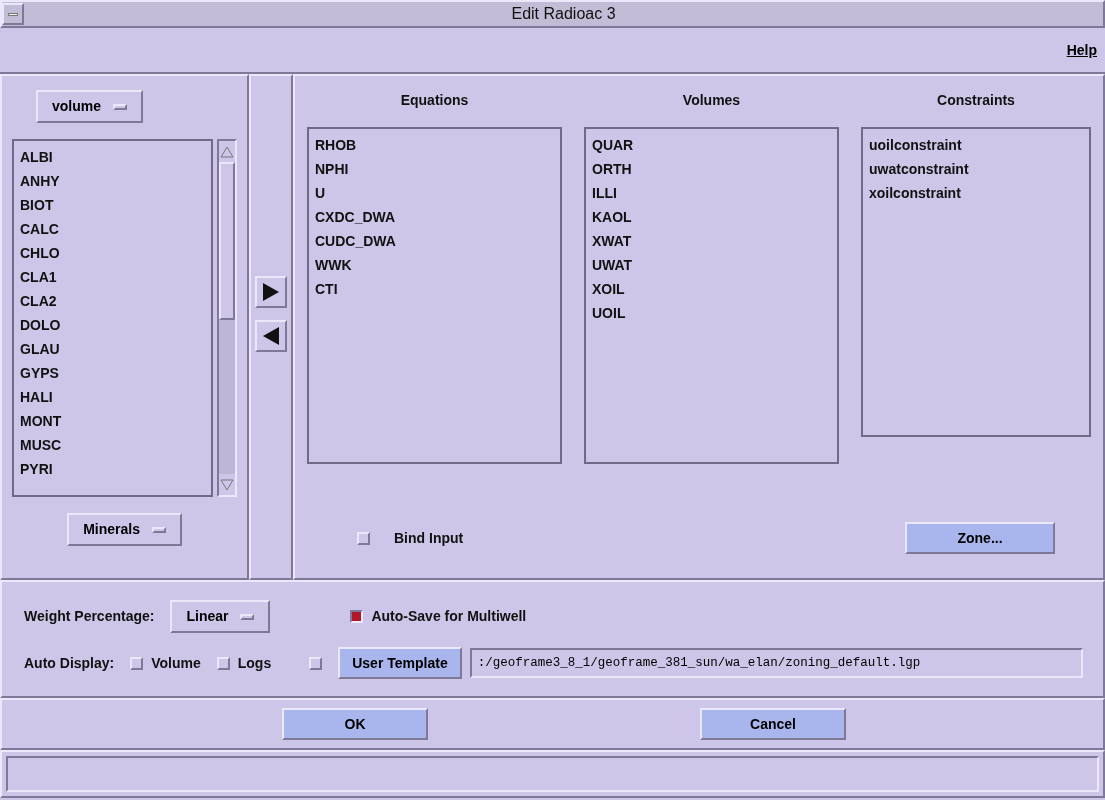 Image resolution: width=1105 pixels, height=800 pixels. Describe the element at coordinates (711, 193) in the screenshot. I see `list-item: ILLI` at that location.